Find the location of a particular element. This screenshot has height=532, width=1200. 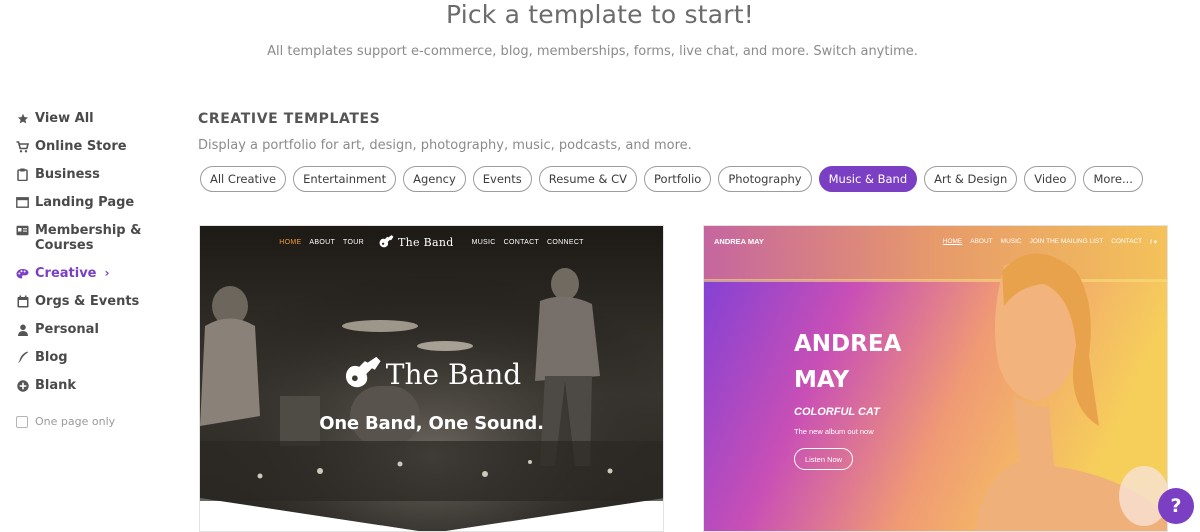

palette-icon is located at coordinates (22, 273).